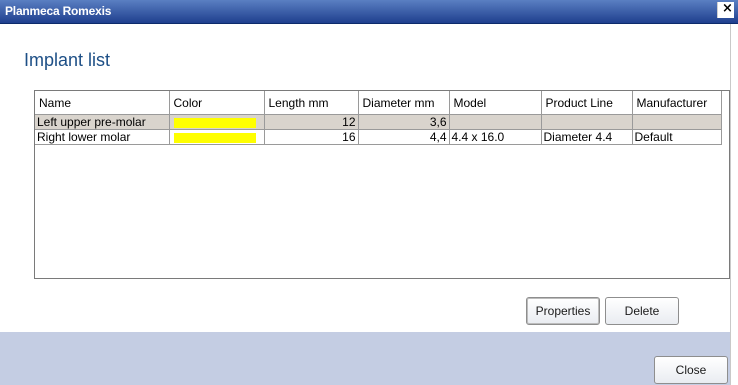 The image size is (738, 385). I want to click on close-icon: ×, so click(727, 8).